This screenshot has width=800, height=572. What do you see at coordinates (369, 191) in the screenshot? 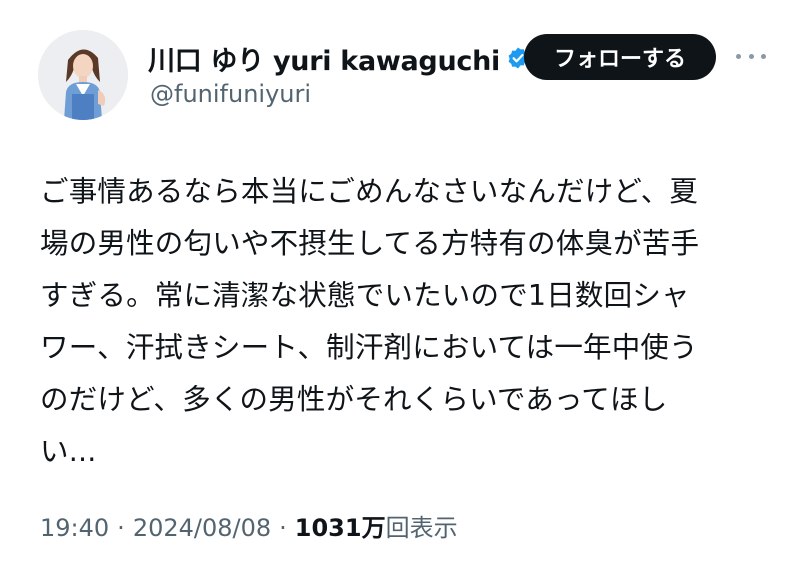
I see `tweet-text-line: ご事情あるなら本当にごめんなさいなんだけど、夏` at bounding box center [369, 191].